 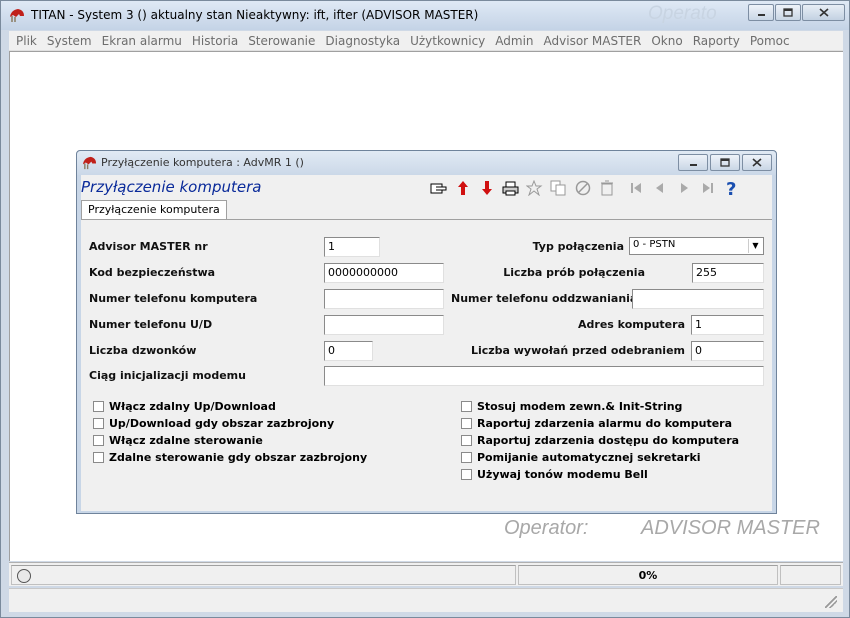 I want to click on liczba-dzwonkow-field: 0, so click(x=348, y=351).